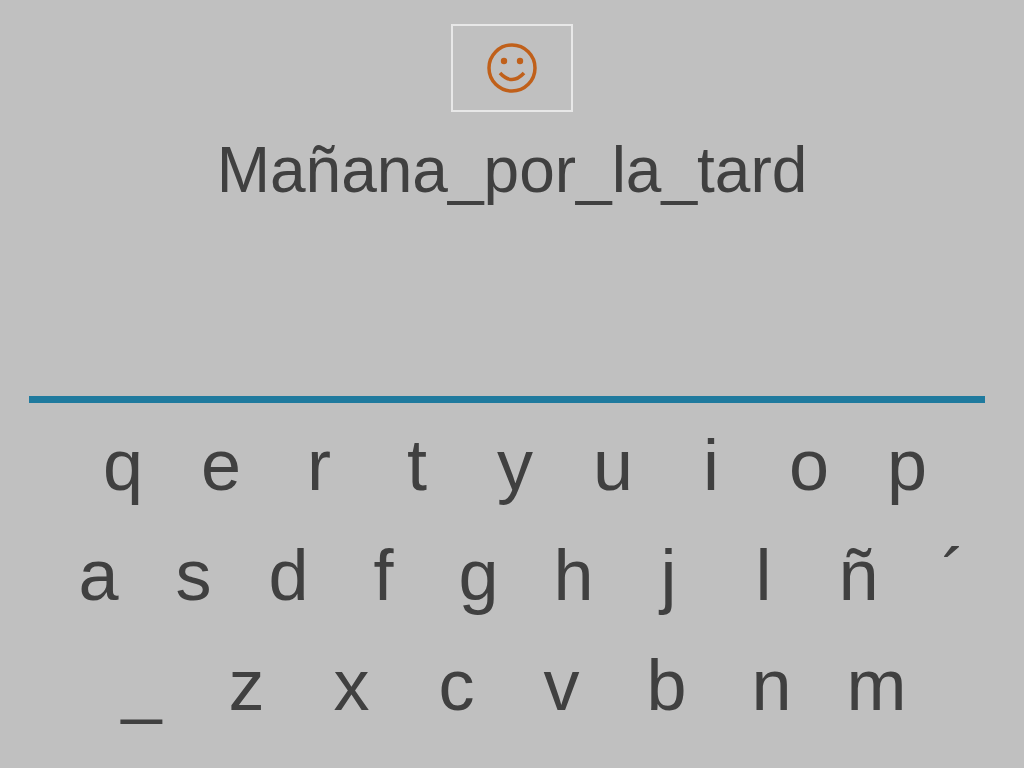 The image size is (1024, 768). Describe the element at coordinates (98, 575) in the screenshot. I see `key: a` at that location.